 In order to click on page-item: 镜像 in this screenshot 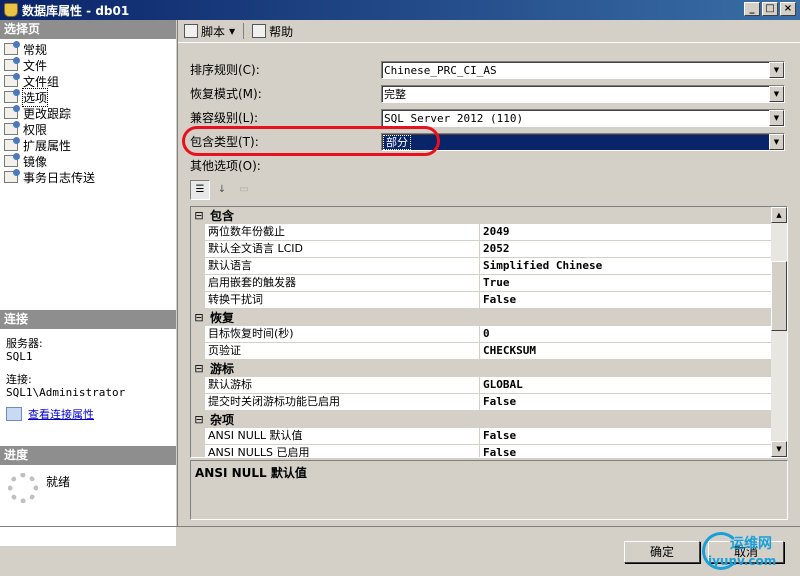, I will do `click(88, 161)`.